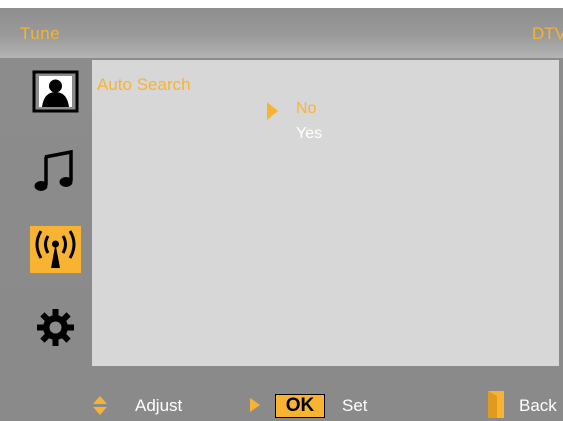 The height and width of the screenshot is (421, 563). Describe the element at coordinates (281, 33) in the screenshot. I see `menu-header: Tune DTV` at that location.